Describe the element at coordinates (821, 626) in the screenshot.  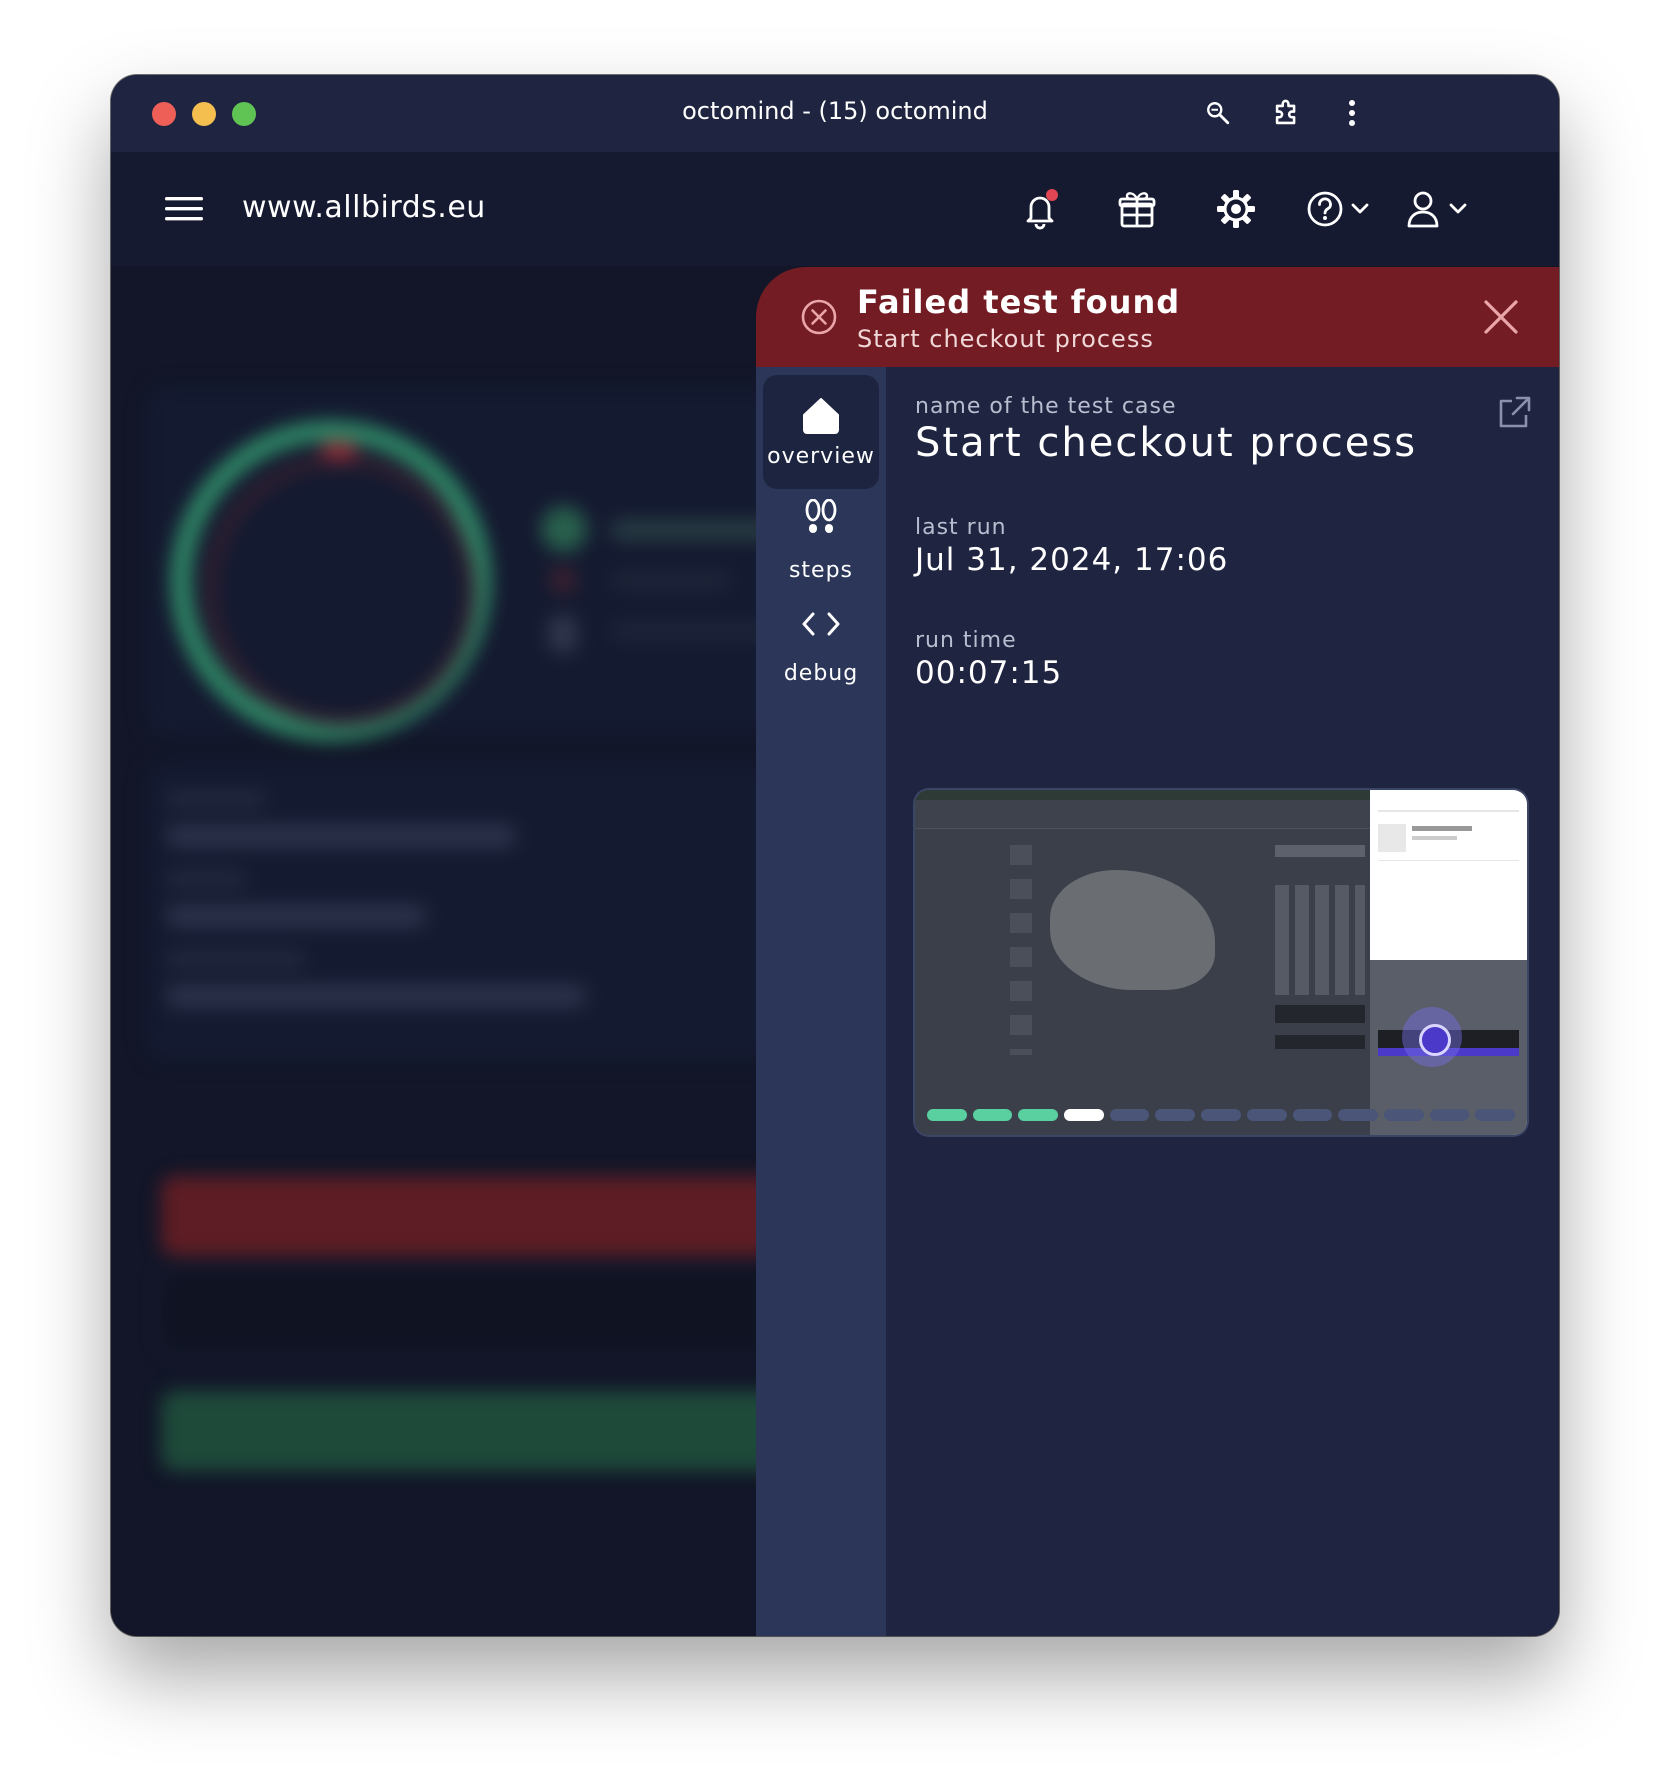
I see `code-icon` at that location.